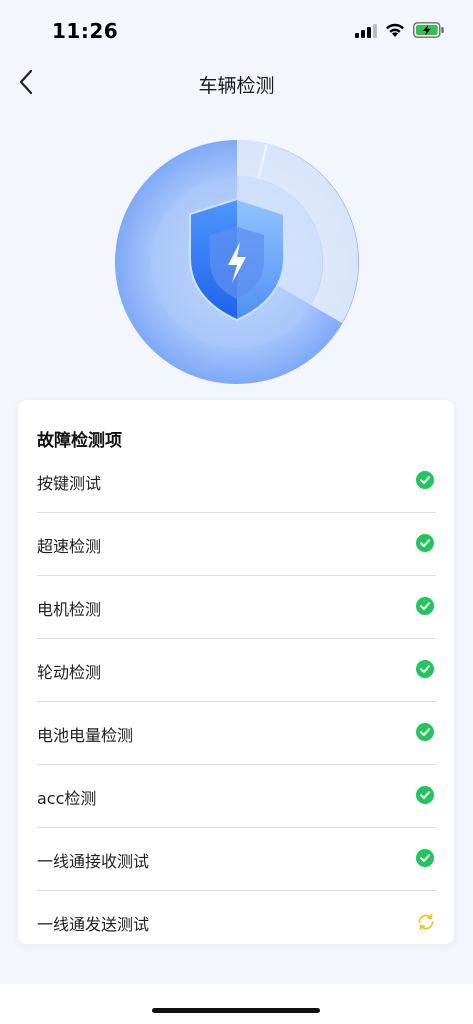  I want to click on item-label: acc检测, so click(67, 798).